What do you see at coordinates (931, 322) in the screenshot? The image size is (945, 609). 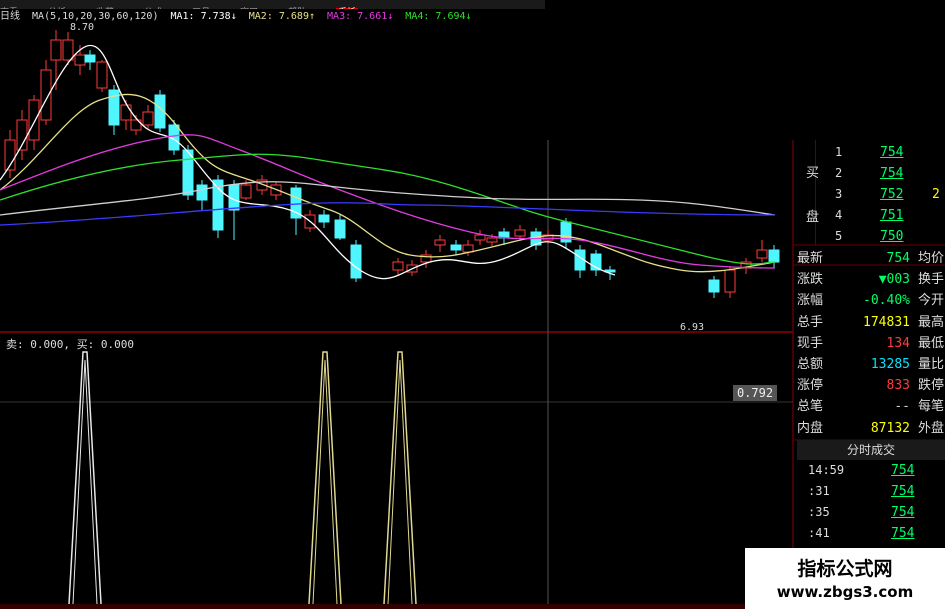 I see `stat-label-right: 最高` at bounding box center [931, 322].